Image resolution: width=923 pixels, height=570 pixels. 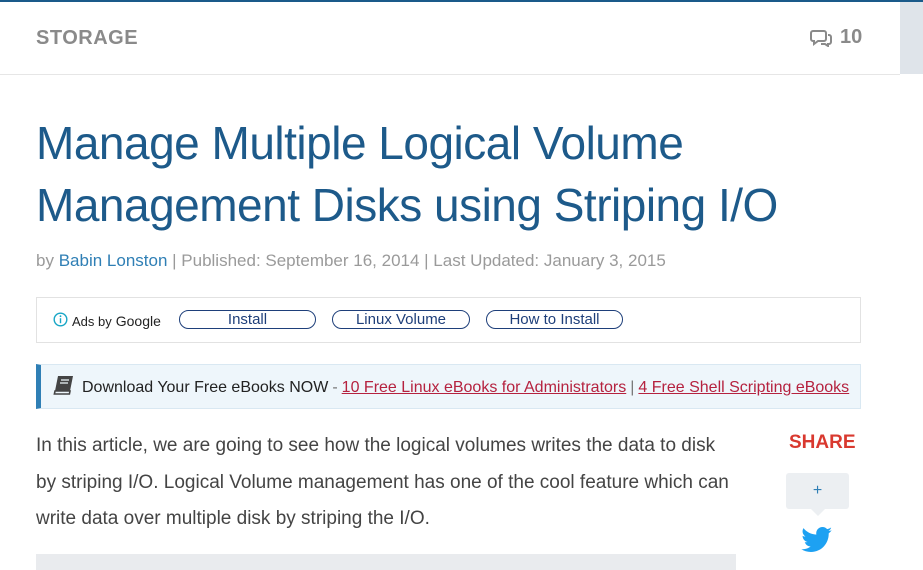 What do you see at coordinates (743, 388) in the screenshot?
I see `ebook-link-shell: 4 Free Shell Scripting eBooks` at bounding box center [743, 388].